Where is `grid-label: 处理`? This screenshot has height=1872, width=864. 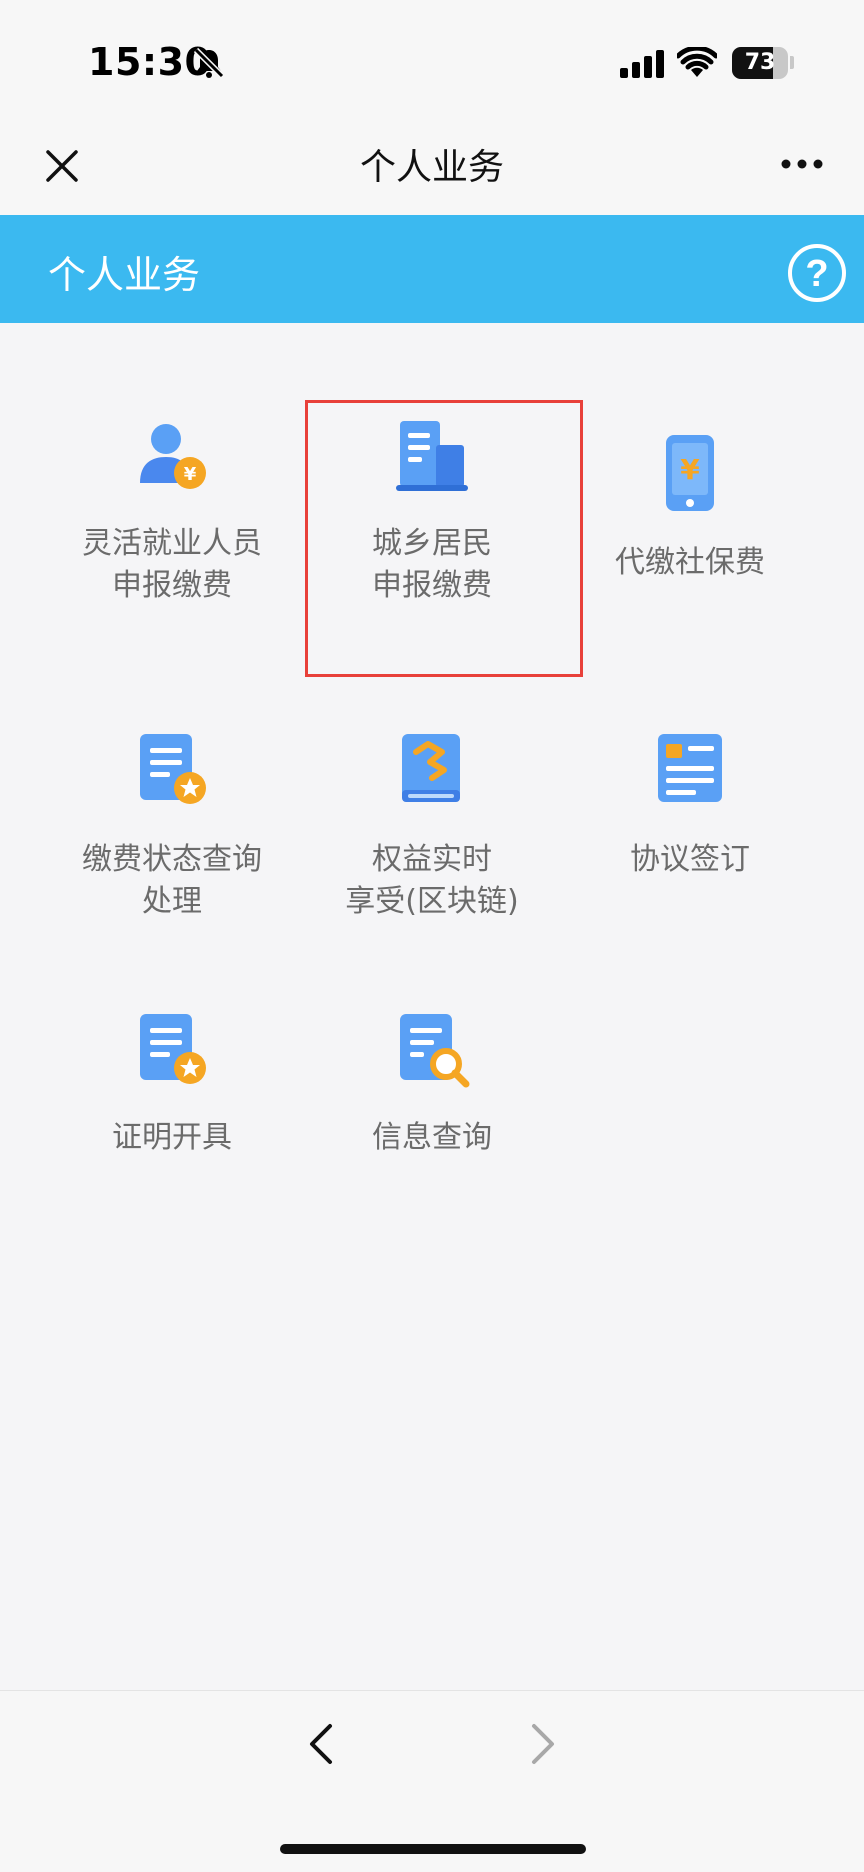 grid-label: 处理 is located at coordinates (172, 901).